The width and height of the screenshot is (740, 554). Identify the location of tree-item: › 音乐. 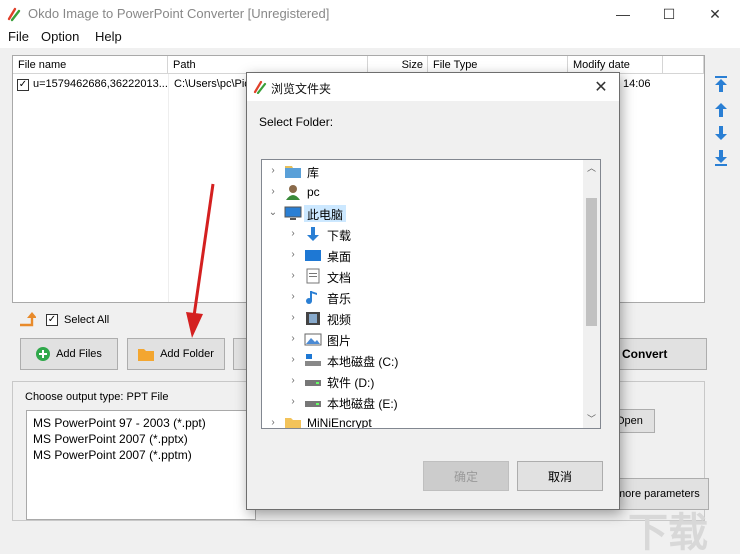
(423, 297).